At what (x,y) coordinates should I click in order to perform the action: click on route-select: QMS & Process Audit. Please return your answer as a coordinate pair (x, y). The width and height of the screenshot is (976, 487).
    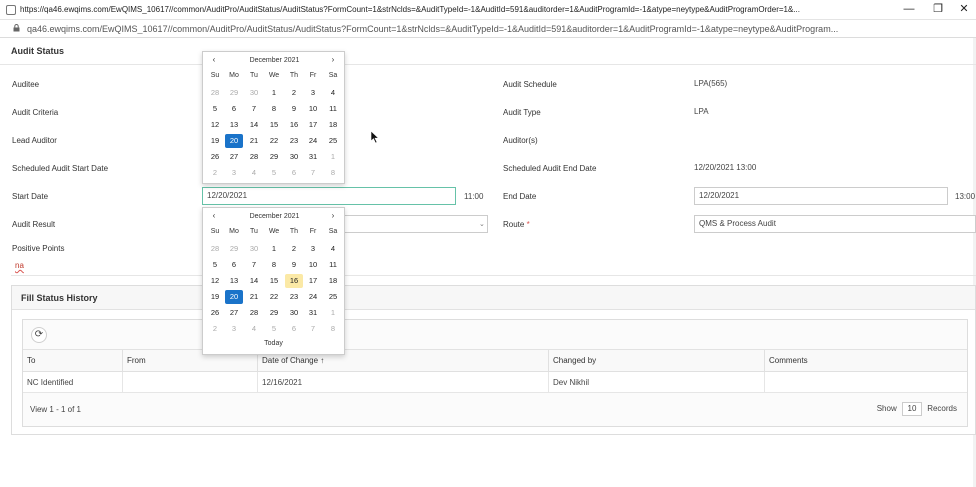
    Looking at the image, I should click on (835, 224).